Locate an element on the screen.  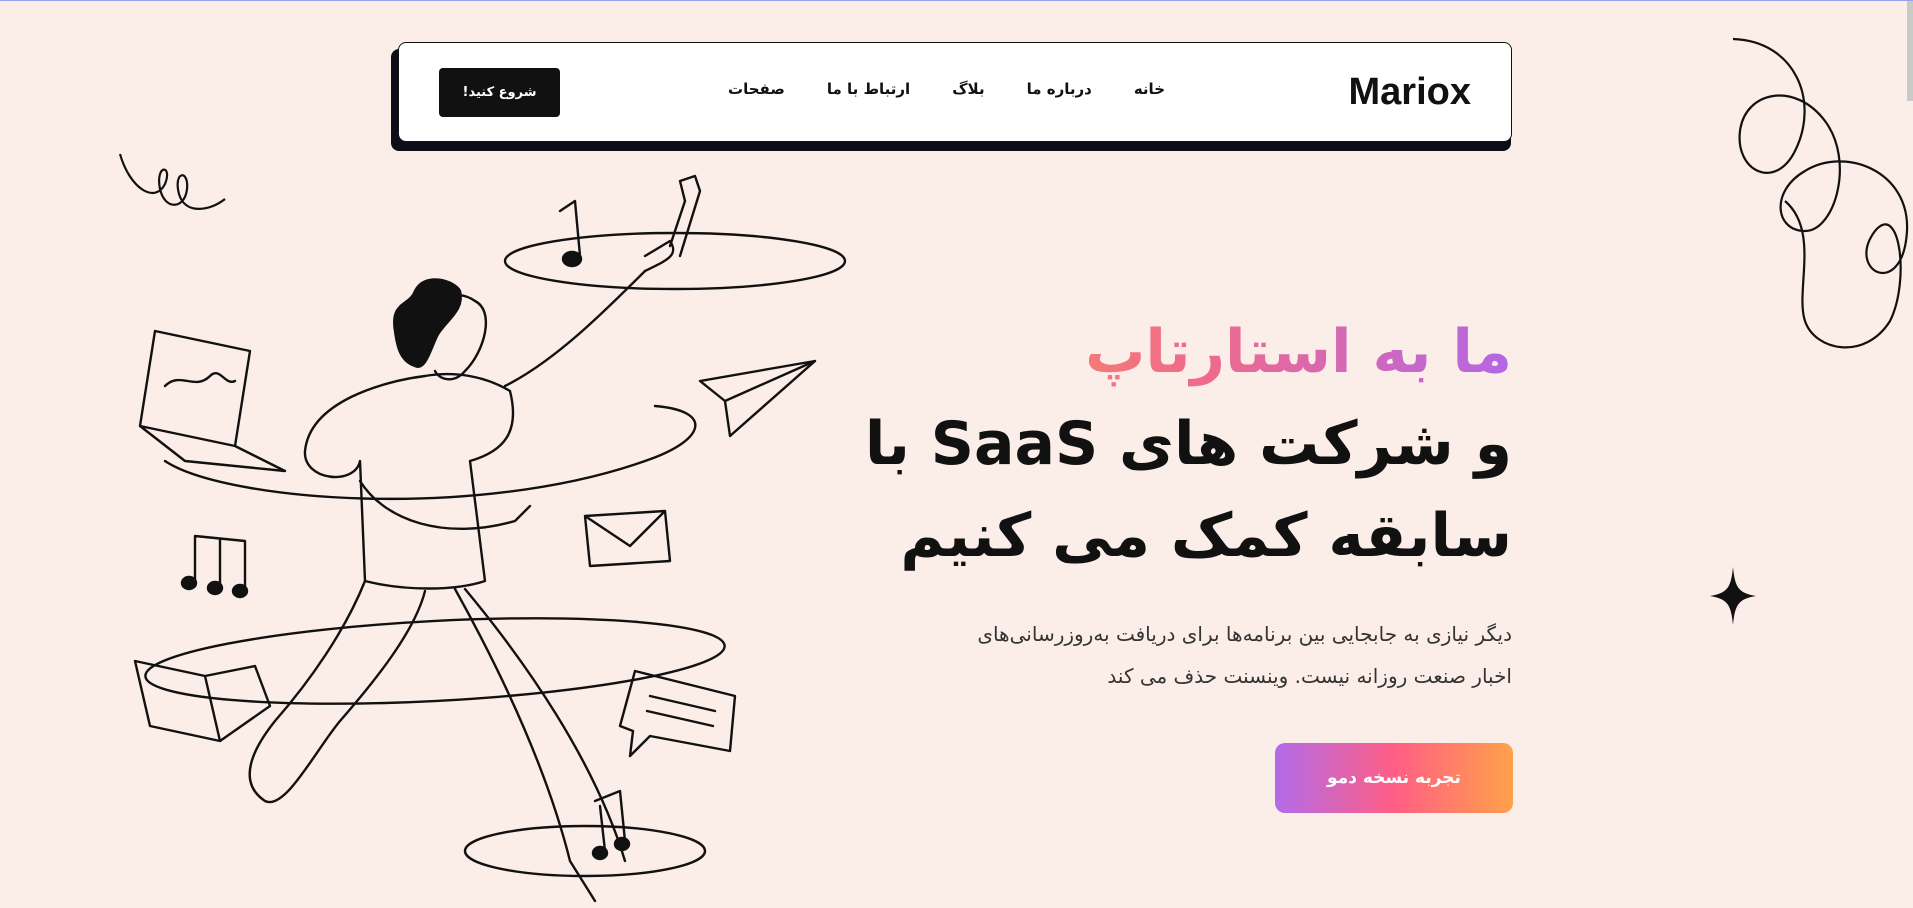
get-started-button: شروع کنید! is located at coordinates (499, 92).